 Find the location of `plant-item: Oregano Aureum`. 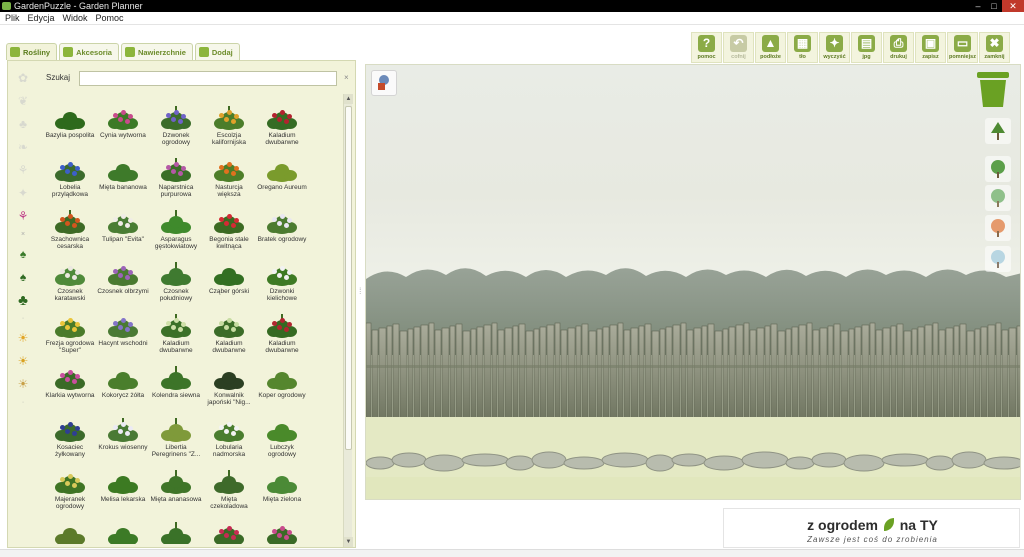

plant-item: Oregano Aureum is located at coordinates (282, 182).